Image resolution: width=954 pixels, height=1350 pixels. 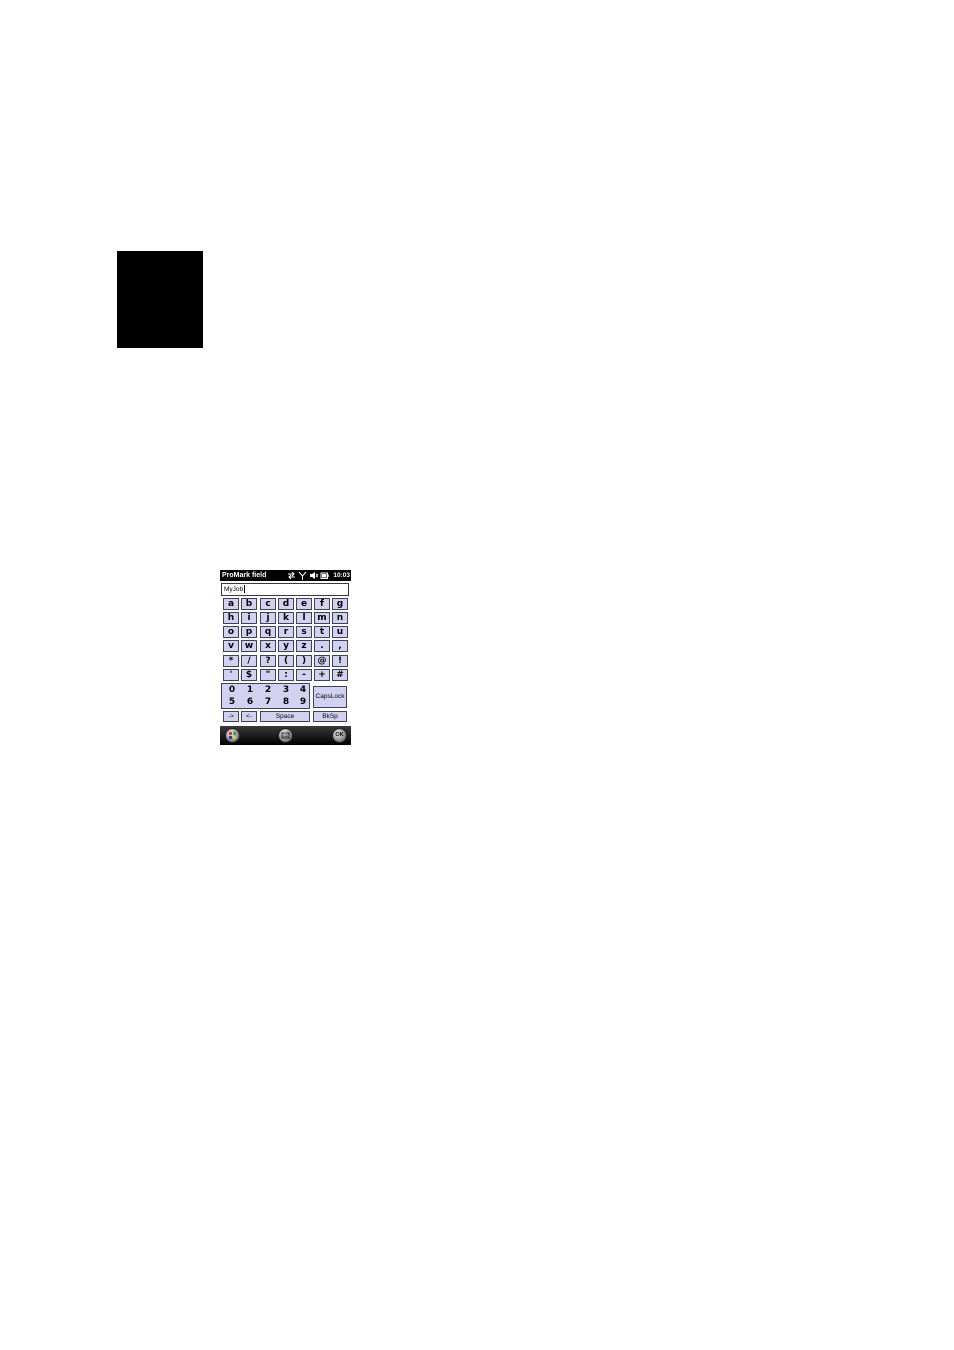 What do you see at coordinates (340, 661) in the screenshot?
I see `key-4-6: !` at bounding box center [340, 661].